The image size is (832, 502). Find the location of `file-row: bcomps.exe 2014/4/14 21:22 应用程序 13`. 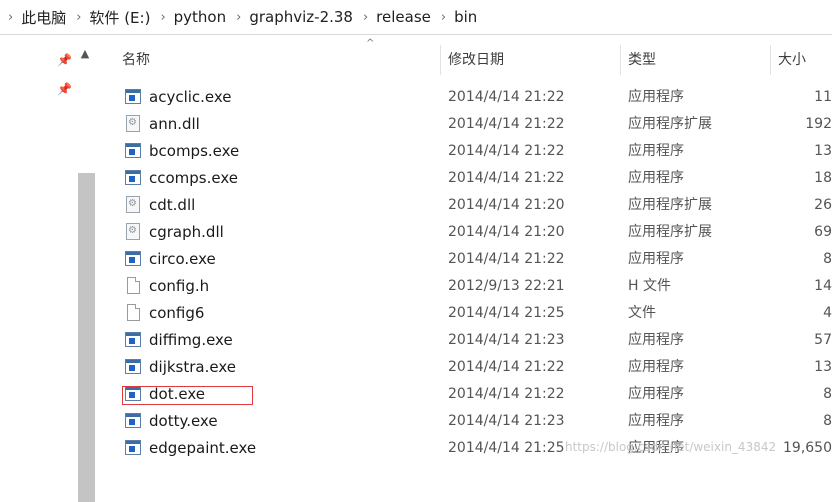

file-row: bcomps.exe 2014/4/14 21:22 应用程序 13 is located at coordinates (464, 151).